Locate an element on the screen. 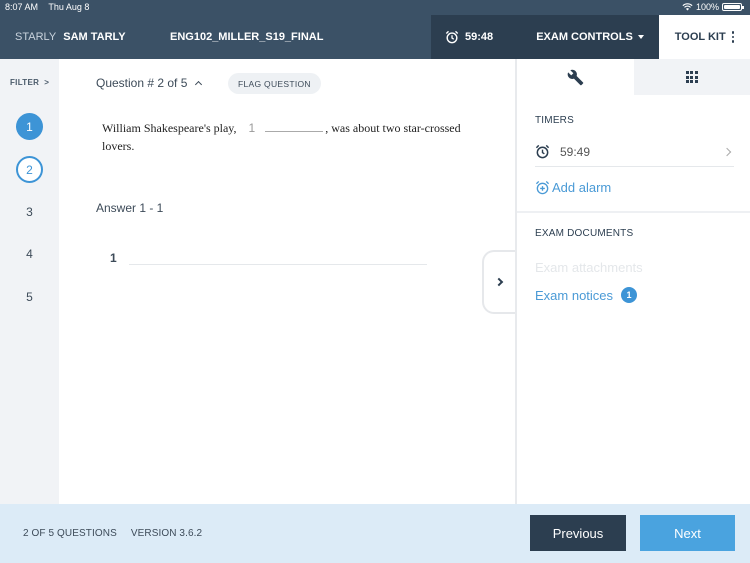 The image size is (750, 563). tab-tools is located at coordinates (575, 77).